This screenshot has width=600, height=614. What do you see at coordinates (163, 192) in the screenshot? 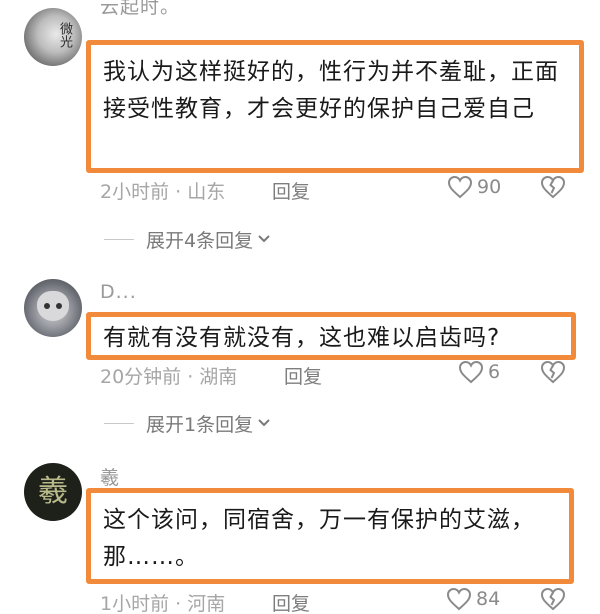
I see `time-location: 2小时前 · 山东` at bounding box center [163, 192].